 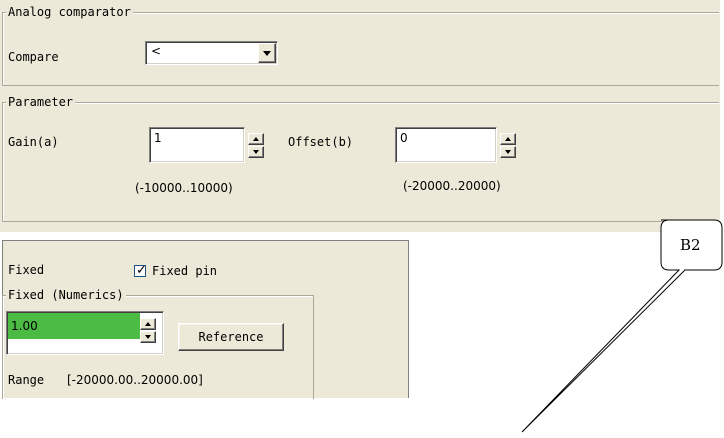 I want to click on fixed-spin-up, so click(x=148, y=324).